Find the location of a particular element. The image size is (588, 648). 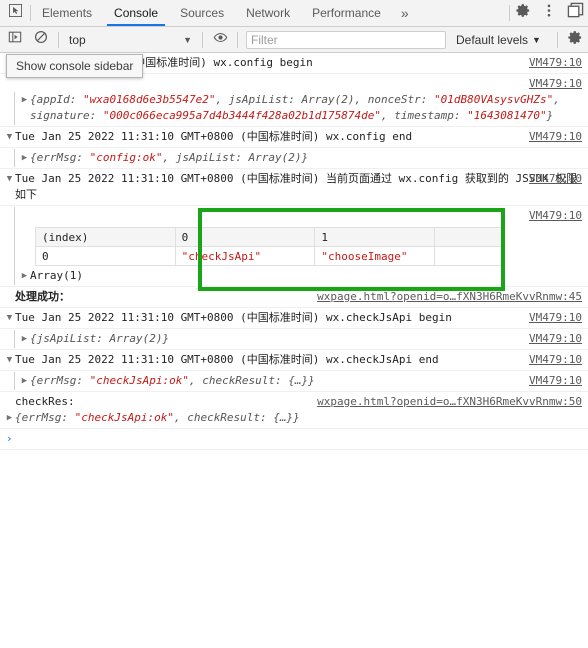

tab-elements-label: Elements is located at coordinates (67, 13).